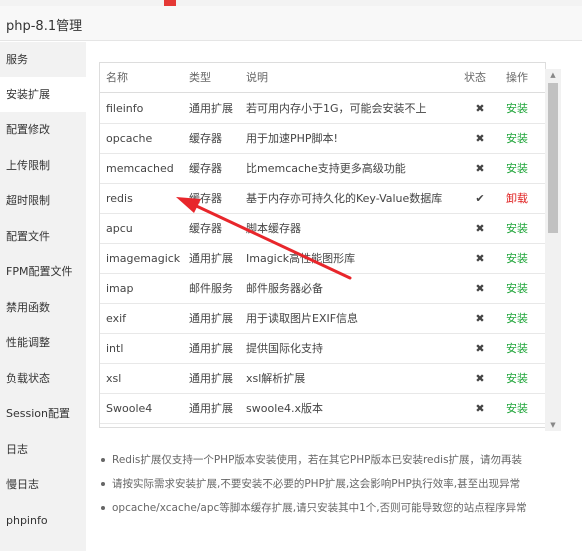  I want to click on extension-name: redis, so click(119, 198).